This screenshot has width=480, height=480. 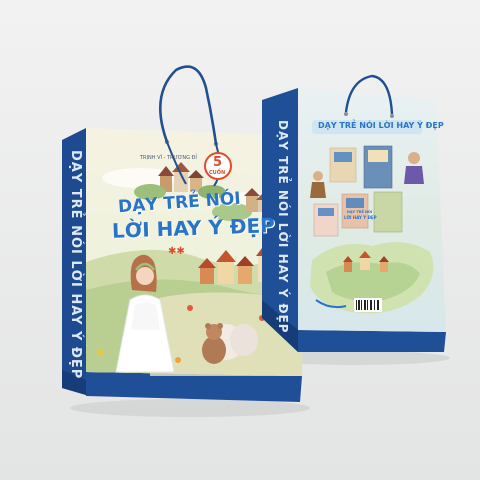 I want to click on count-badge-unit: CUỐN, so click(x=217, y=173).